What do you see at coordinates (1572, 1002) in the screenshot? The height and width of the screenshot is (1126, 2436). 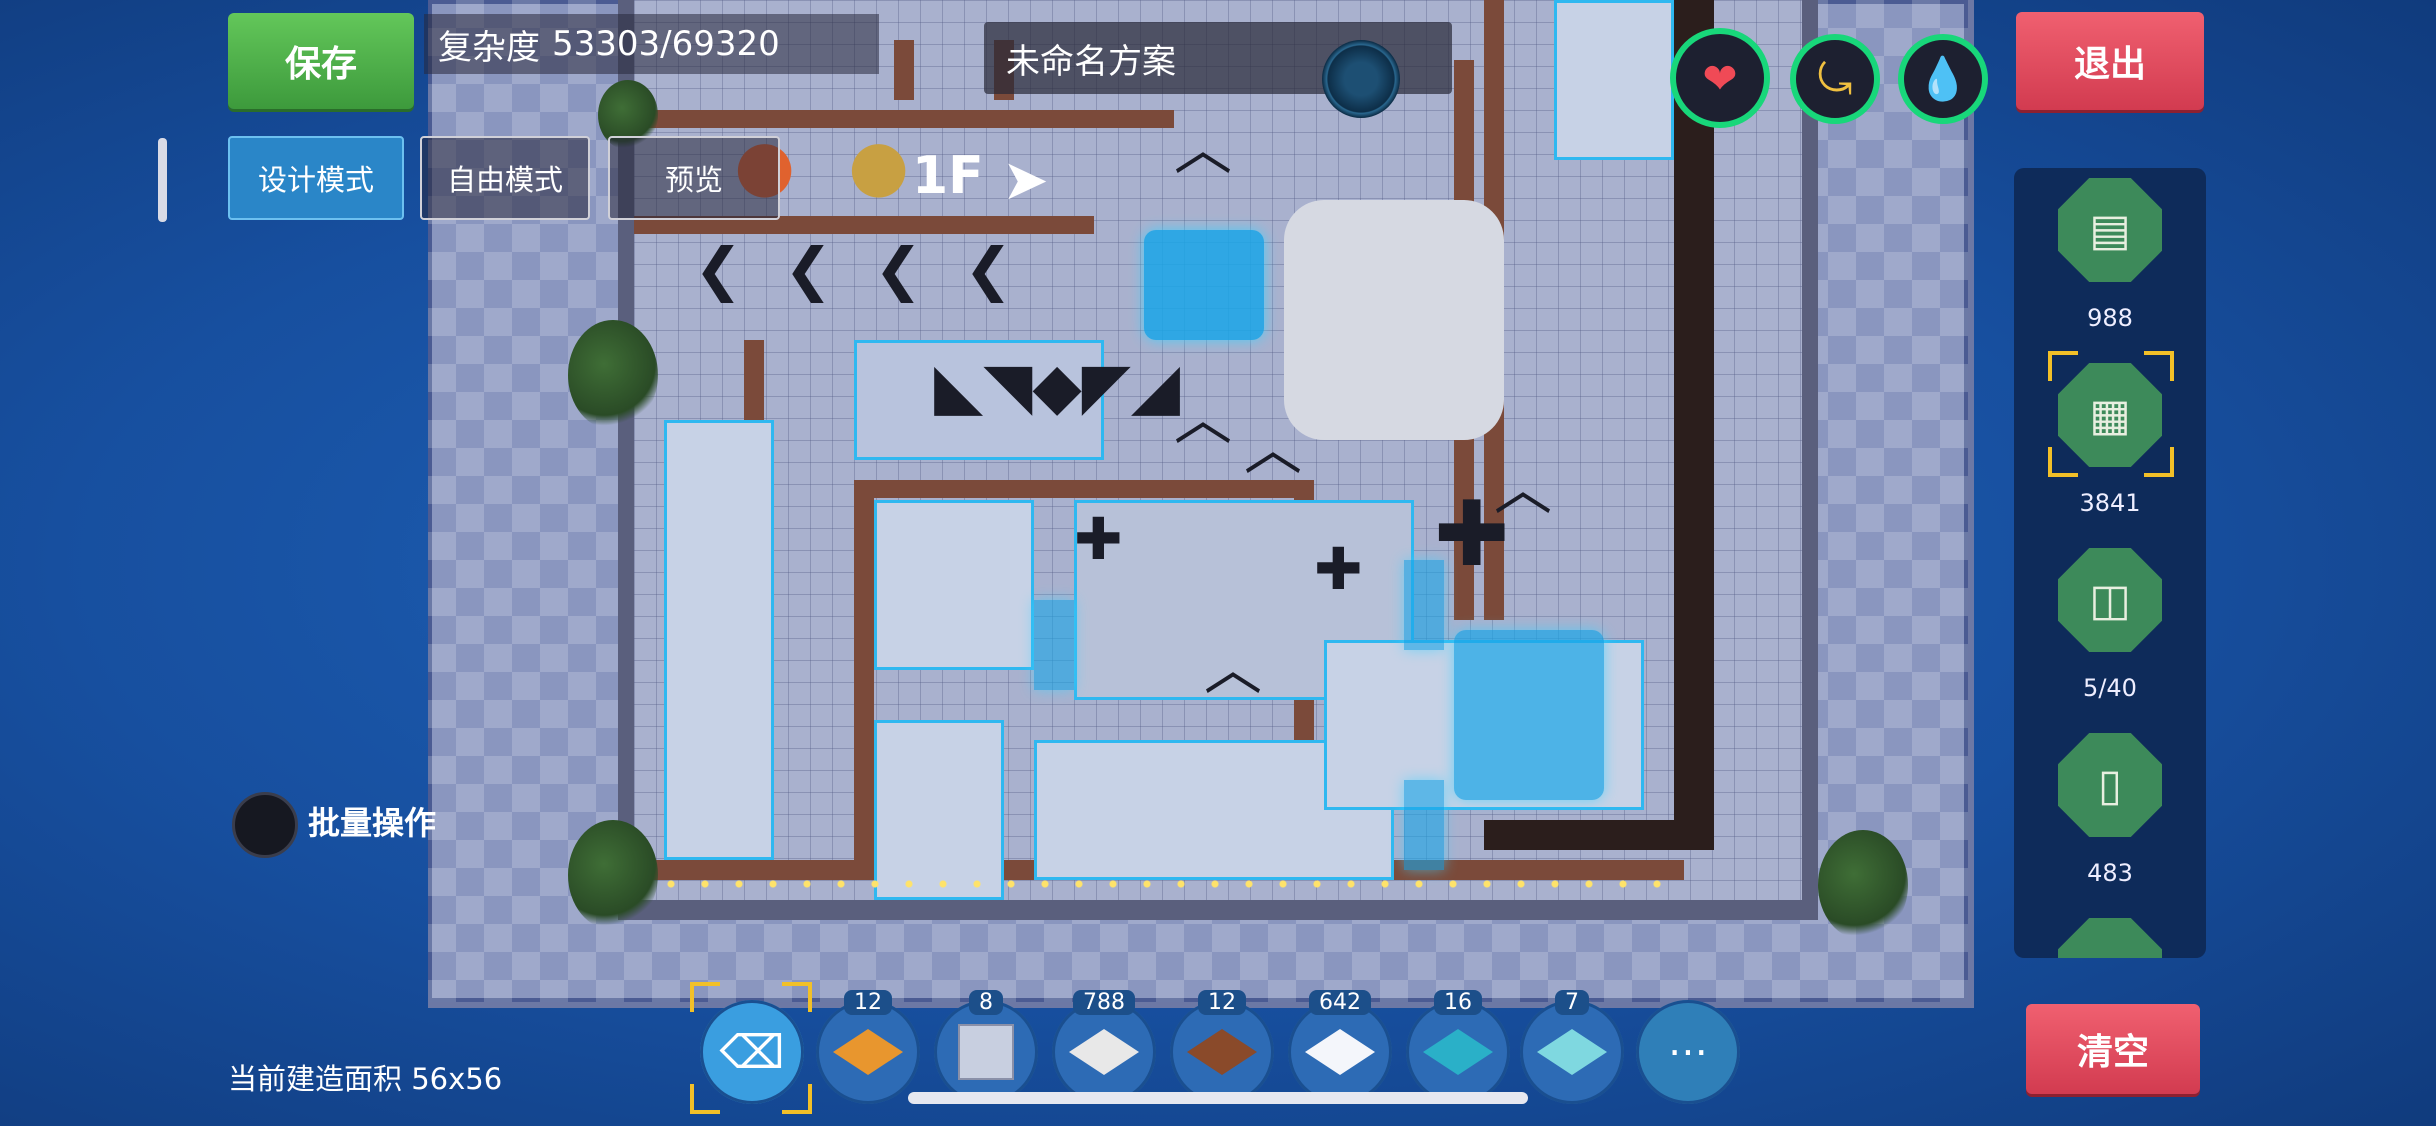 I see `tool-count: 7` at bounding box center [1572, 1002].